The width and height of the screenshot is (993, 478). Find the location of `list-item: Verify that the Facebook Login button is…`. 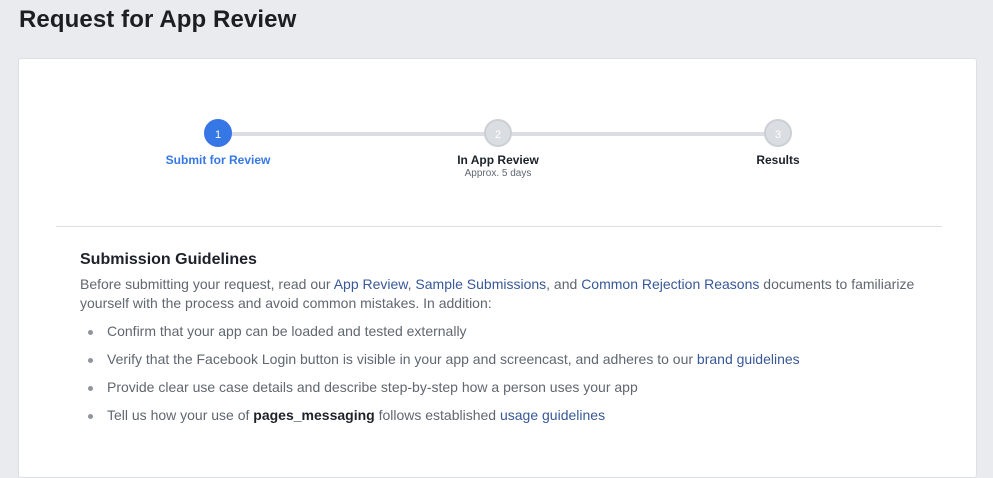

list-item: Verify that the Facebook Login button is… is located at coordinates (505, 359).